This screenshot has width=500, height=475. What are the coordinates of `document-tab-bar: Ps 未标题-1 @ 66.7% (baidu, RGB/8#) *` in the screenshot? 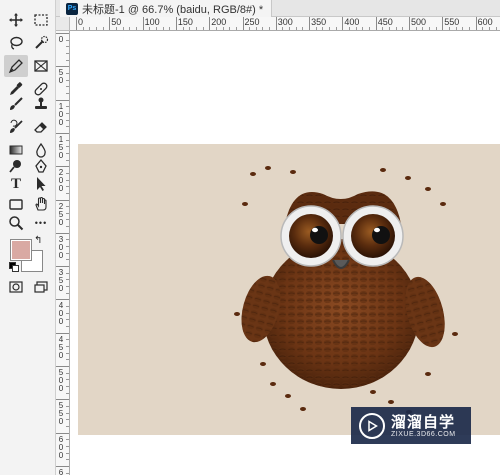 It's located at (278, 8).